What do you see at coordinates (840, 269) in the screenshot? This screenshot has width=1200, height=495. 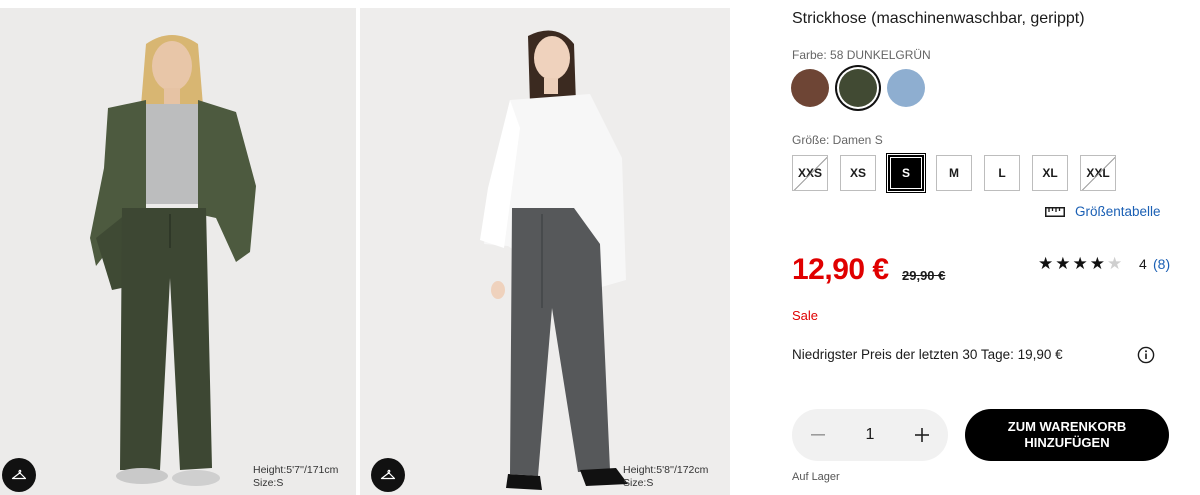 I see `sale-price: 12,90 €` at bounding box center [840, 269].